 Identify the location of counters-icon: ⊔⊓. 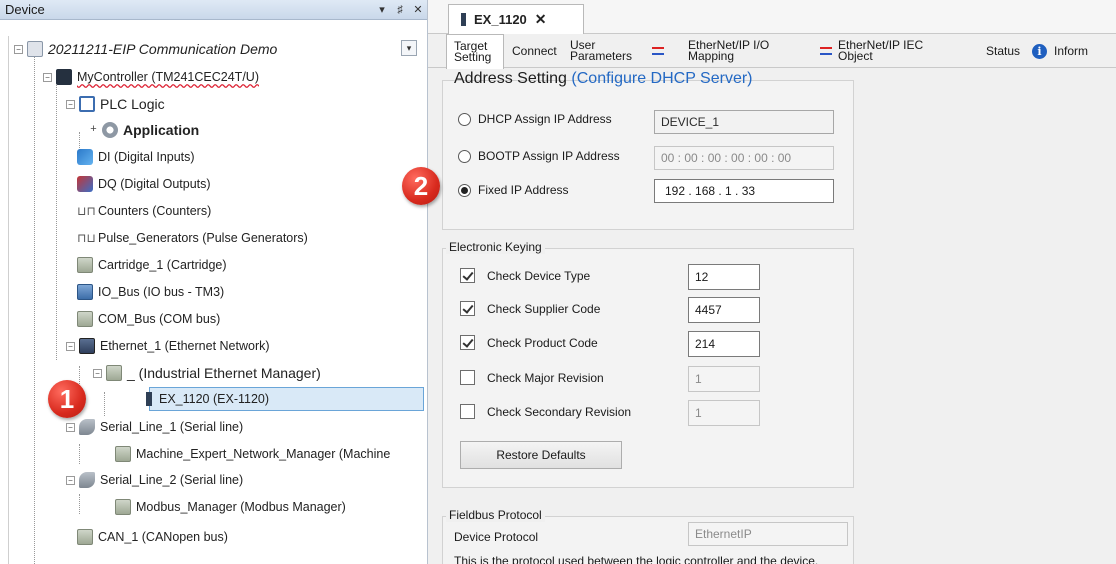
(86, 211).